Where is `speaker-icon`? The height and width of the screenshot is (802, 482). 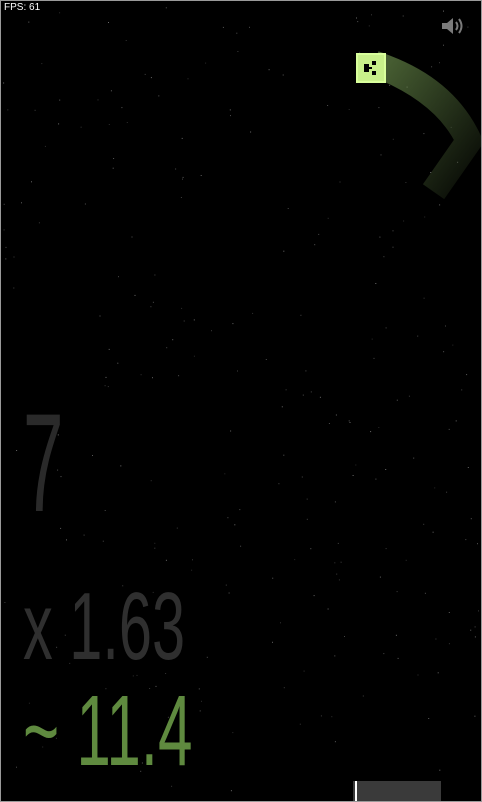 speaker-icon is located at coordinates (452, 26).